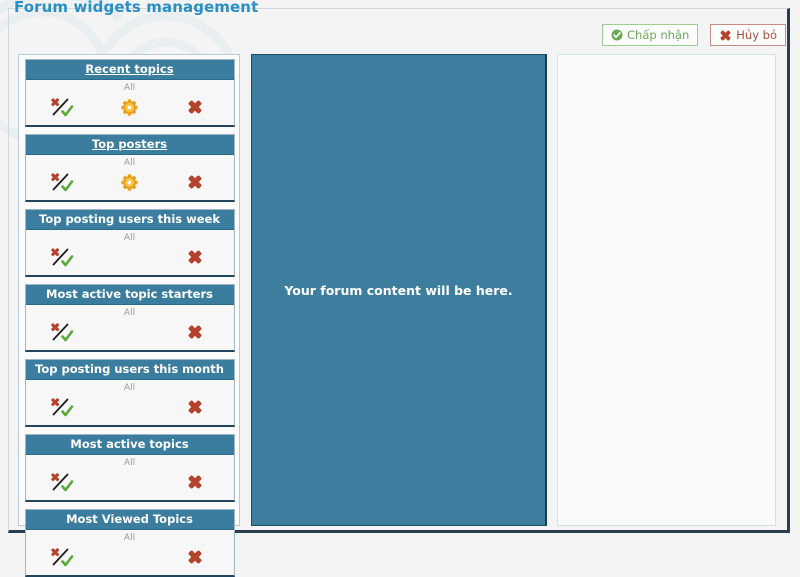  I want to click on widget-title: Most active topic starters, so click(129, 294).